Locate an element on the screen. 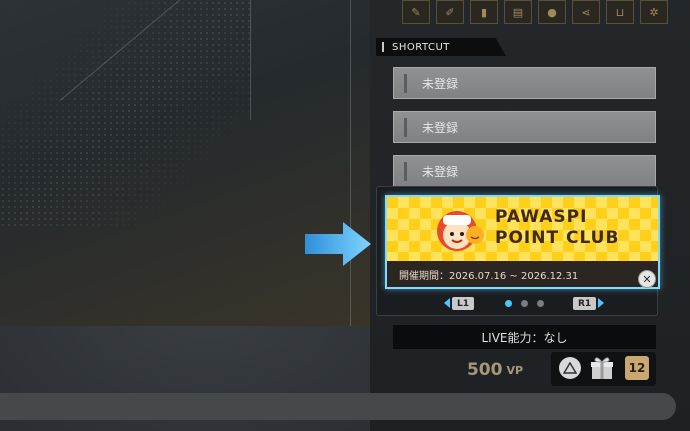  shortcut-header: SHORTCUT is located at coordinates (441, 47).